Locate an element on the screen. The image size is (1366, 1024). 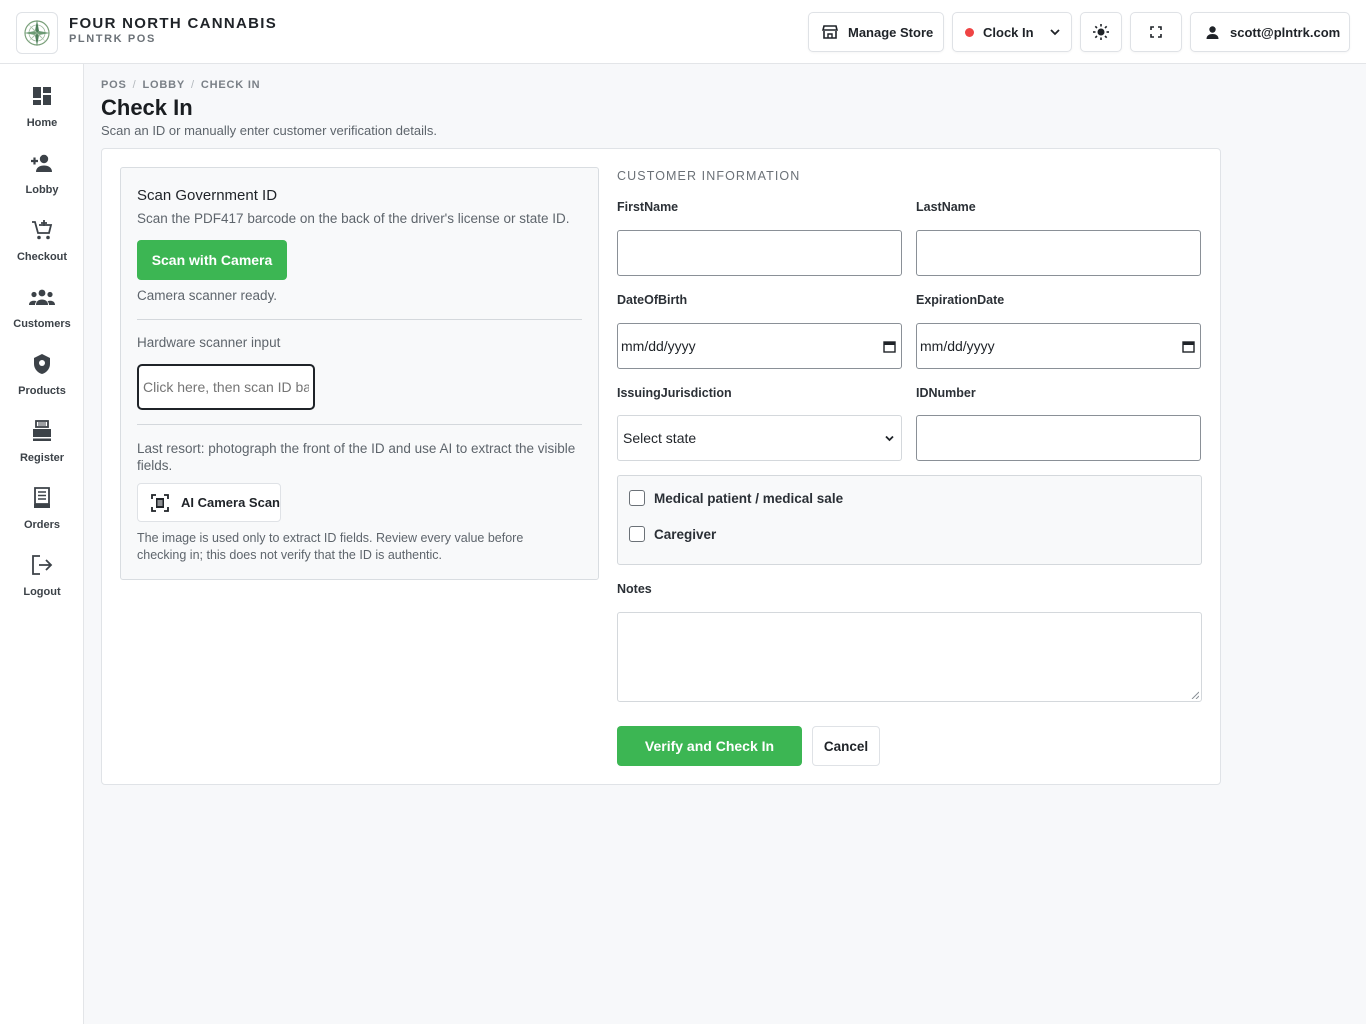
caregiver-label: Caregiver is located at coordinates (685, 534).